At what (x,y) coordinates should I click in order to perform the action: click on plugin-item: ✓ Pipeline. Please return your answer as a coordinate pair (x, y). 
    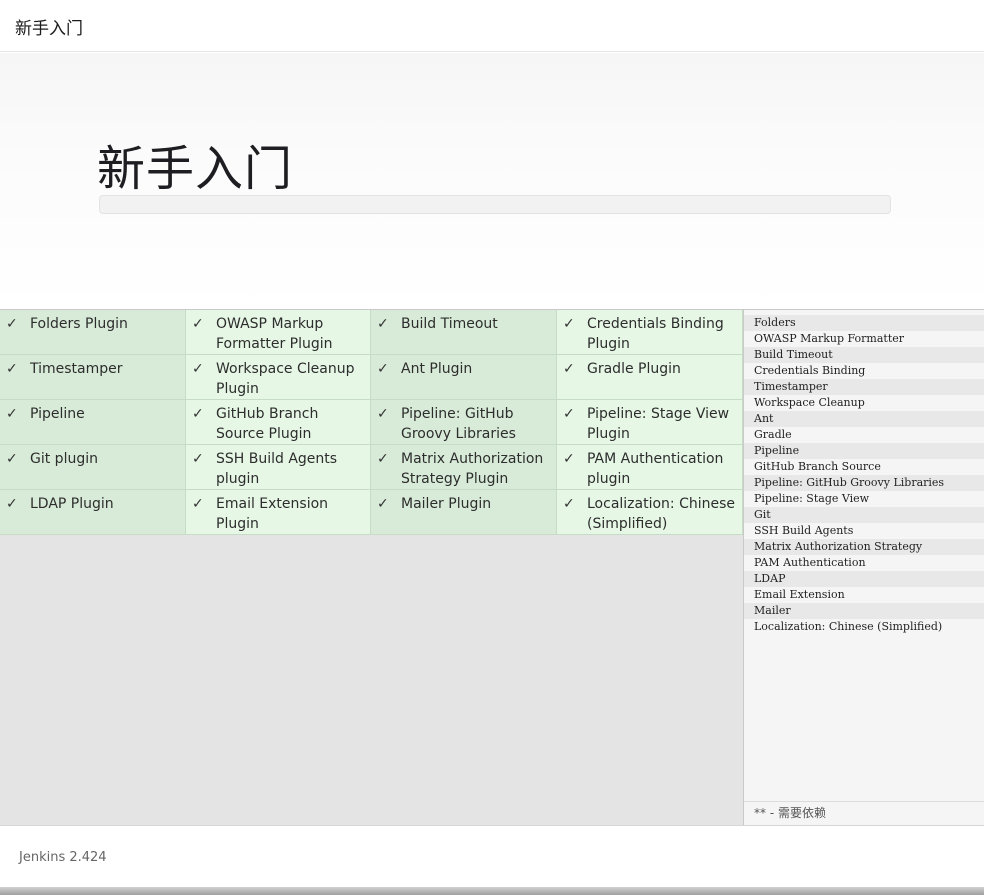
    Looking at the image, I should click on (93, 422).